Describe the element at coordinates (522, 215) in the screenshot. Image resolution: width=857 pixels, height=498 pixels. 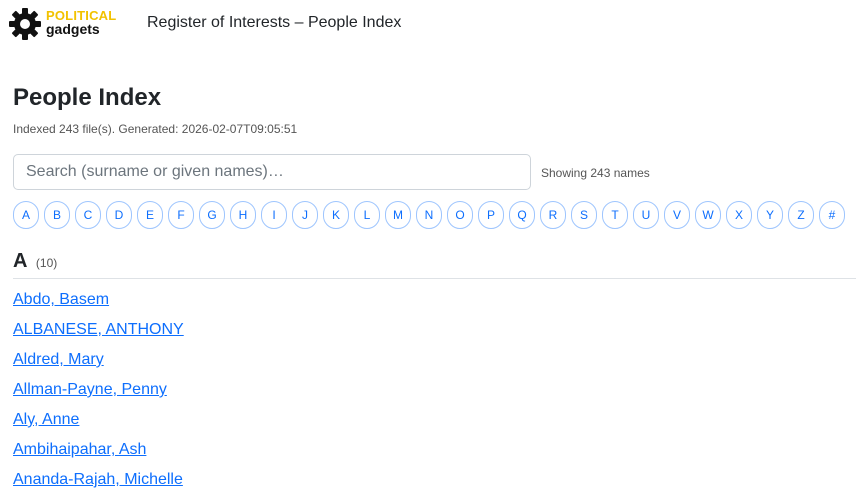
I see `alphabet-link-q: Q` at that location.